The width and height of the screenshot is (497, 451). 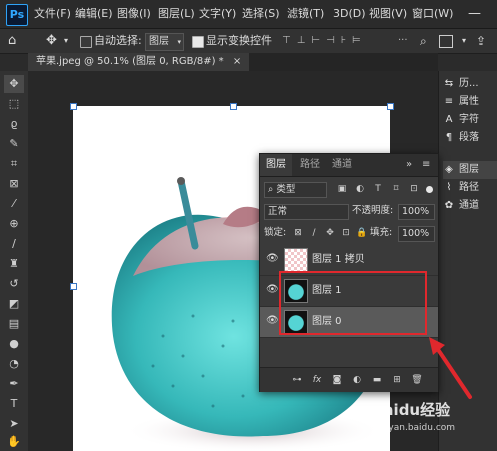 I want to click on auto-select-dropdown: 图层 ▾, so click(x=164, y=42).